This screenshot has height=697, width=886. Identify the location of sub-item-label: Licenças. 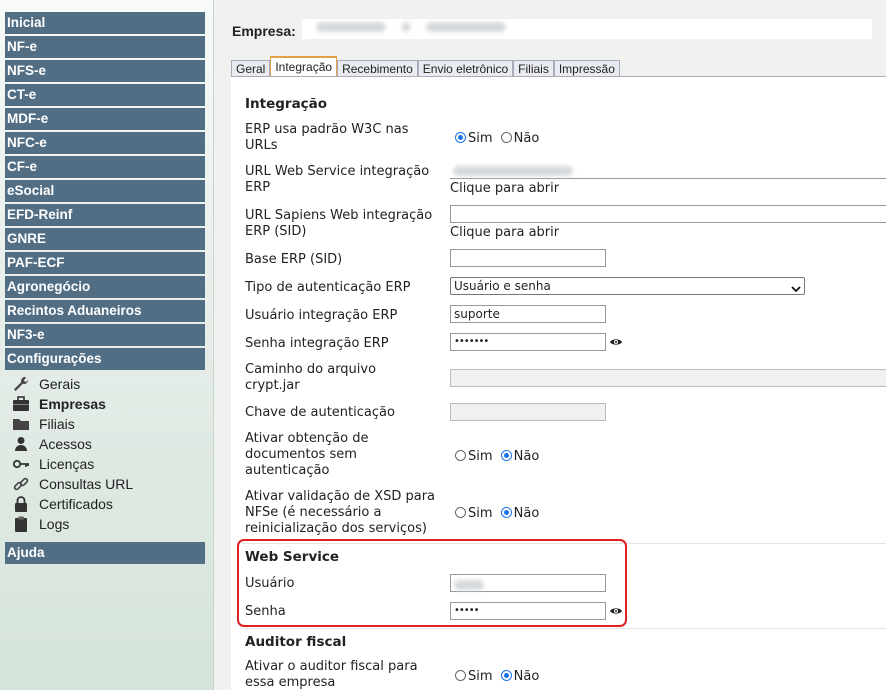
(67, 464).